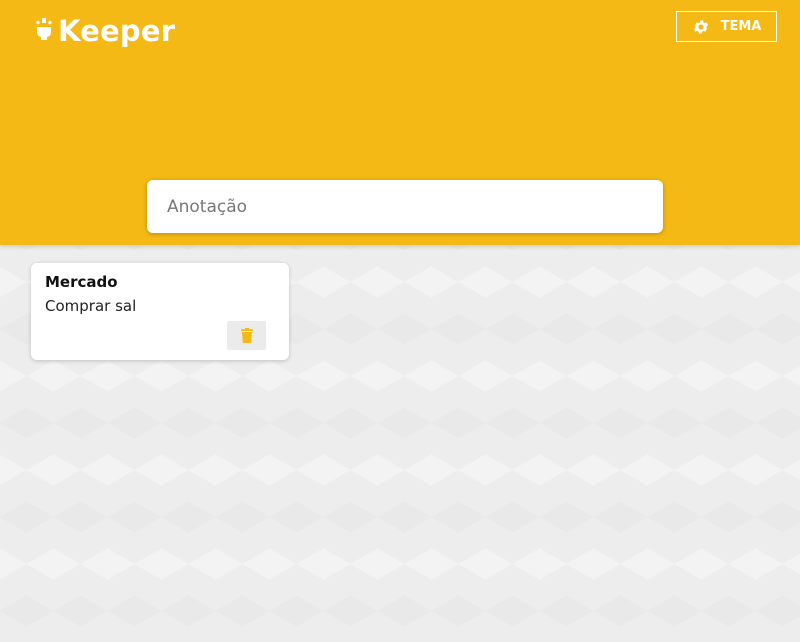 The image size is (800, 642). Describe the element at coordinates (117, 31) in the screenshot. I see `app-name: Keeper` at that location.